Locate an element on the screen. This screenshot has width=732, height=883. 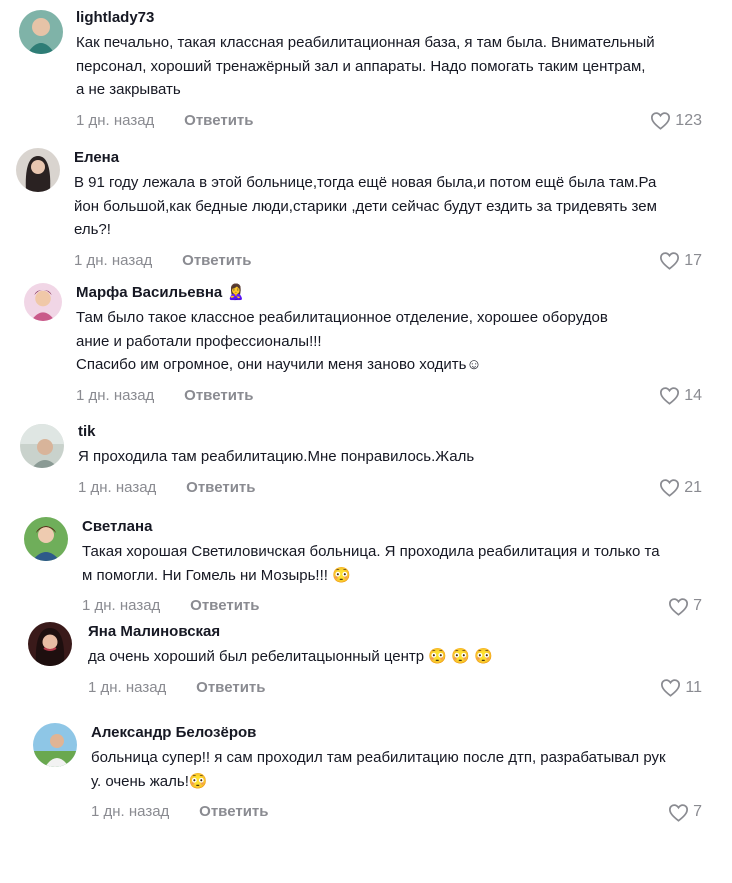
like-button: 21 is located at coordinates (680, 488).